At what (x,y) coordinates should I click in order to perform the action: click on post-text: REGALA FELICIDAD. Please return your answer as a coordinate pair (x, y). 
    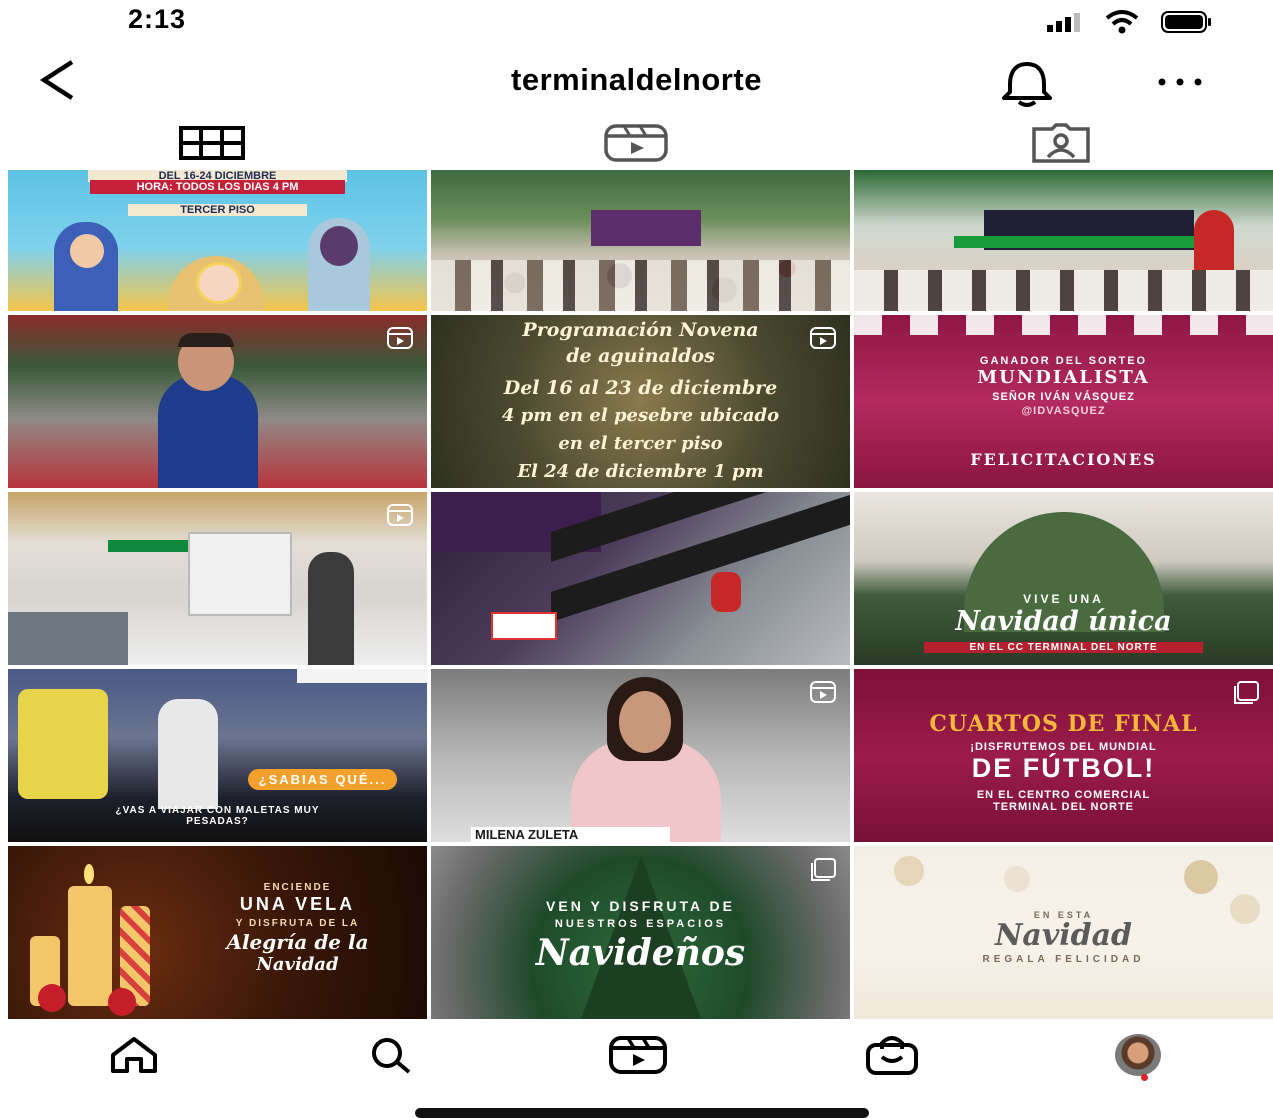
    Looking at the image, I should click on (1063, 959).